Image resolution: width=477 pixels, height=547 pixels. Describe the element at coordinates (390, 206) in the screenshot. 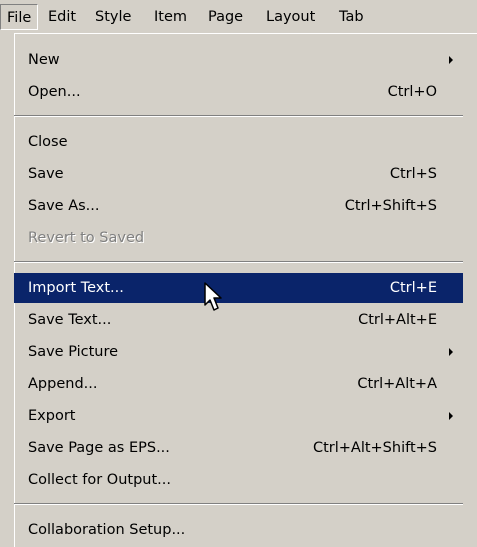

I see `menu-item-shortcut: Ctrl+Shift+S` at that location.